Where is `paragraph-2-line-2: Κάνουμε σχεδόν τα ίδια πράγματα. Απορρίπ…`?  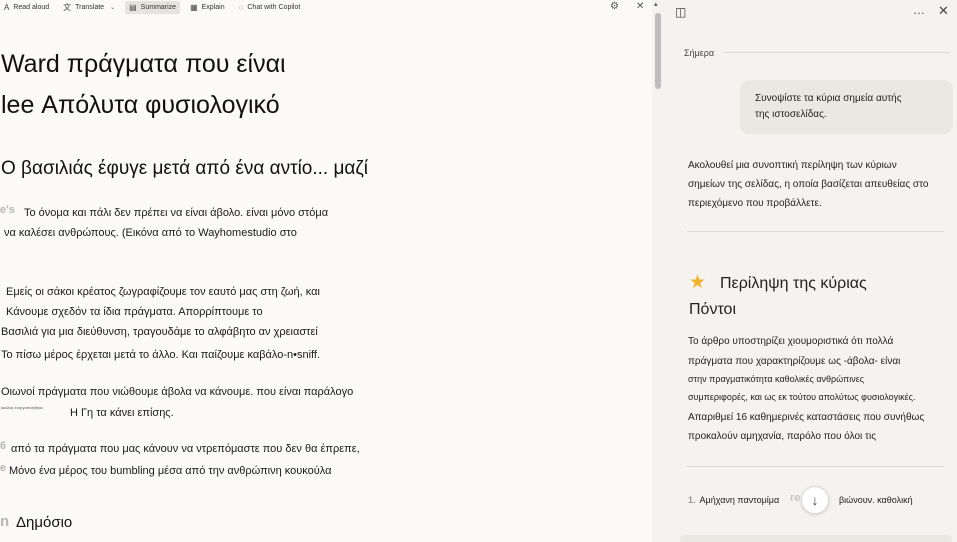 paragraph-2-line-2: Κάνουμε σχεδόν τα ίδια πράγματα. Απορρίπ… is located at coordinates (134, 312).